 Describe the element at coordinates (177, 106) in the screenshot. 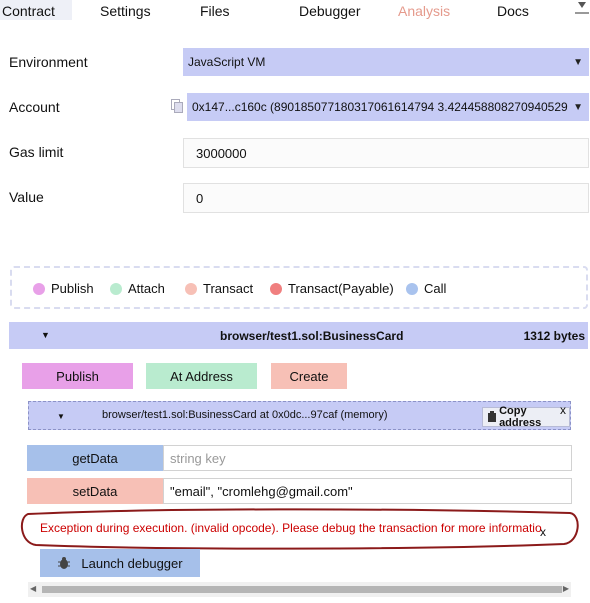

I see `copy-icon` at that location.